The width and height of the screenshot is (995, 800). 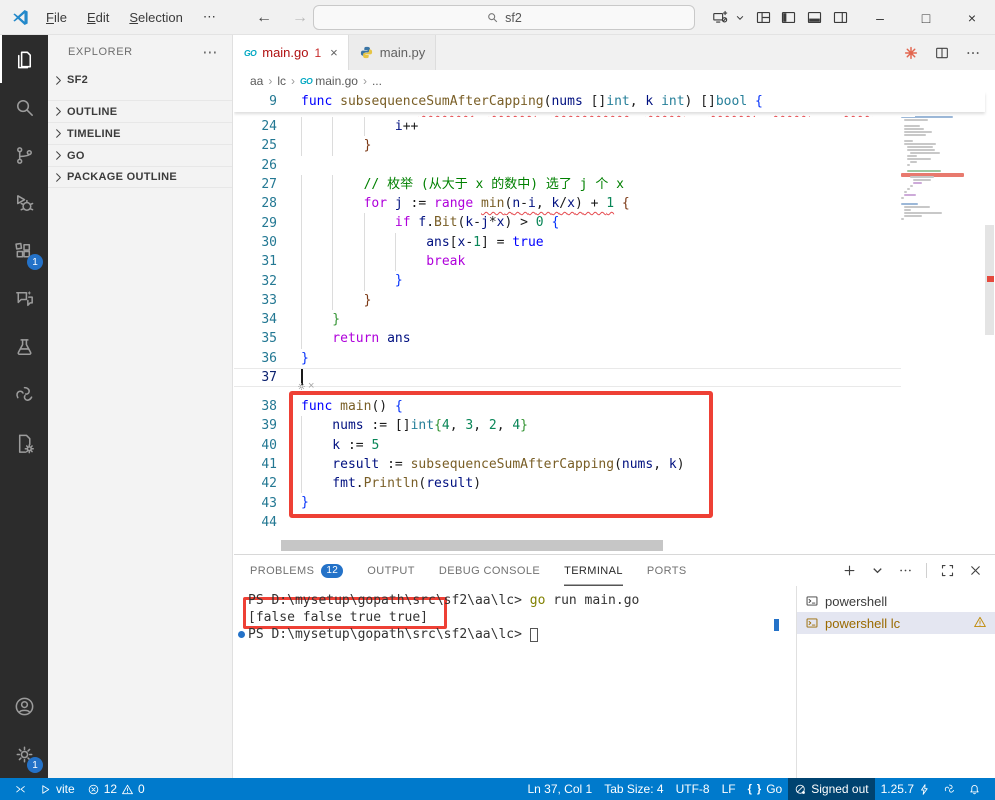 I want to click on status-accounts-signed-out: Signed out, so click(x=831, y=789).